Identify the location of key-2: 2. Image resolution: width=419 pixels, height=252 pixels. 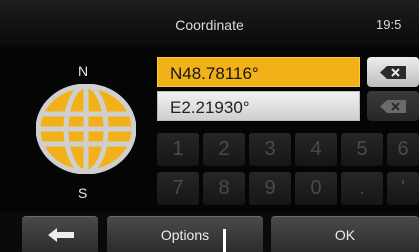
(224, 149).